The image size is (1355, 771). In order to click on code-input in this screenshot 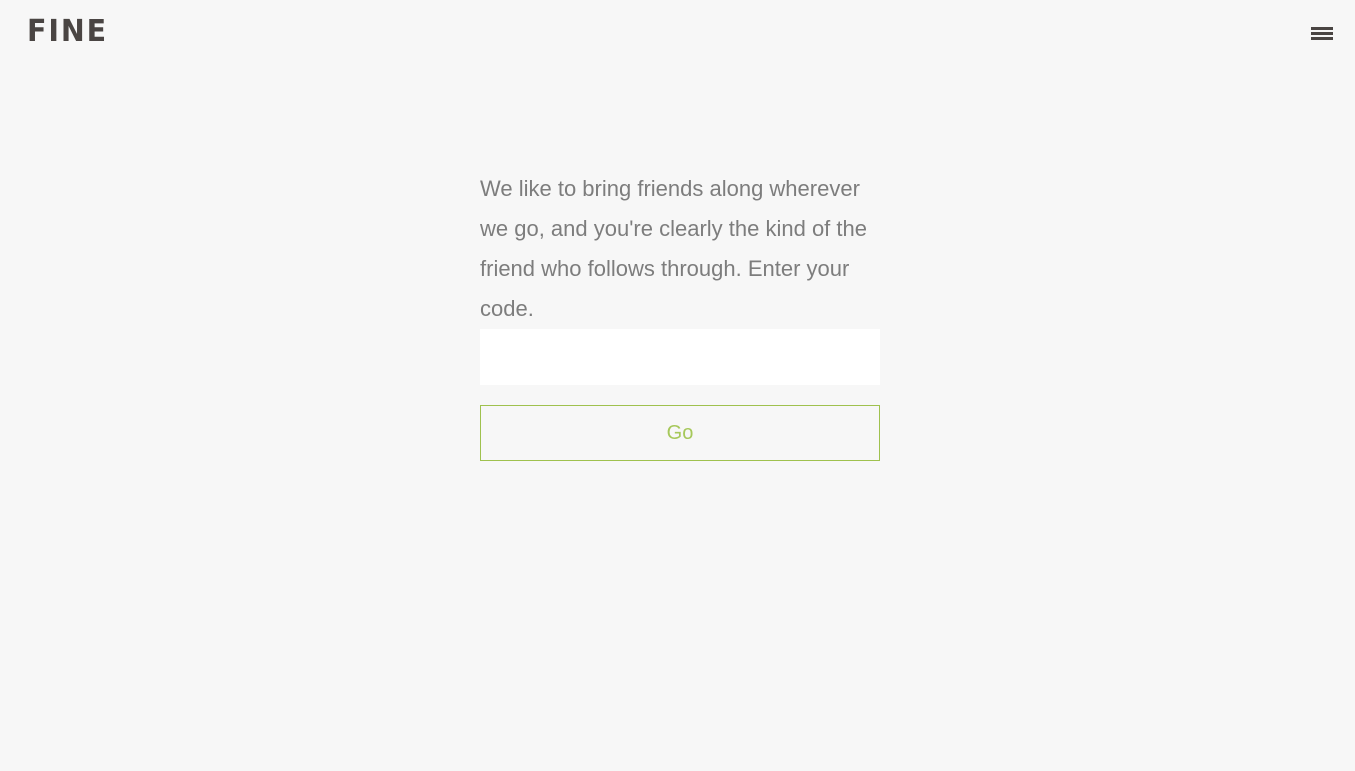, I will do `click(680, 357)`.